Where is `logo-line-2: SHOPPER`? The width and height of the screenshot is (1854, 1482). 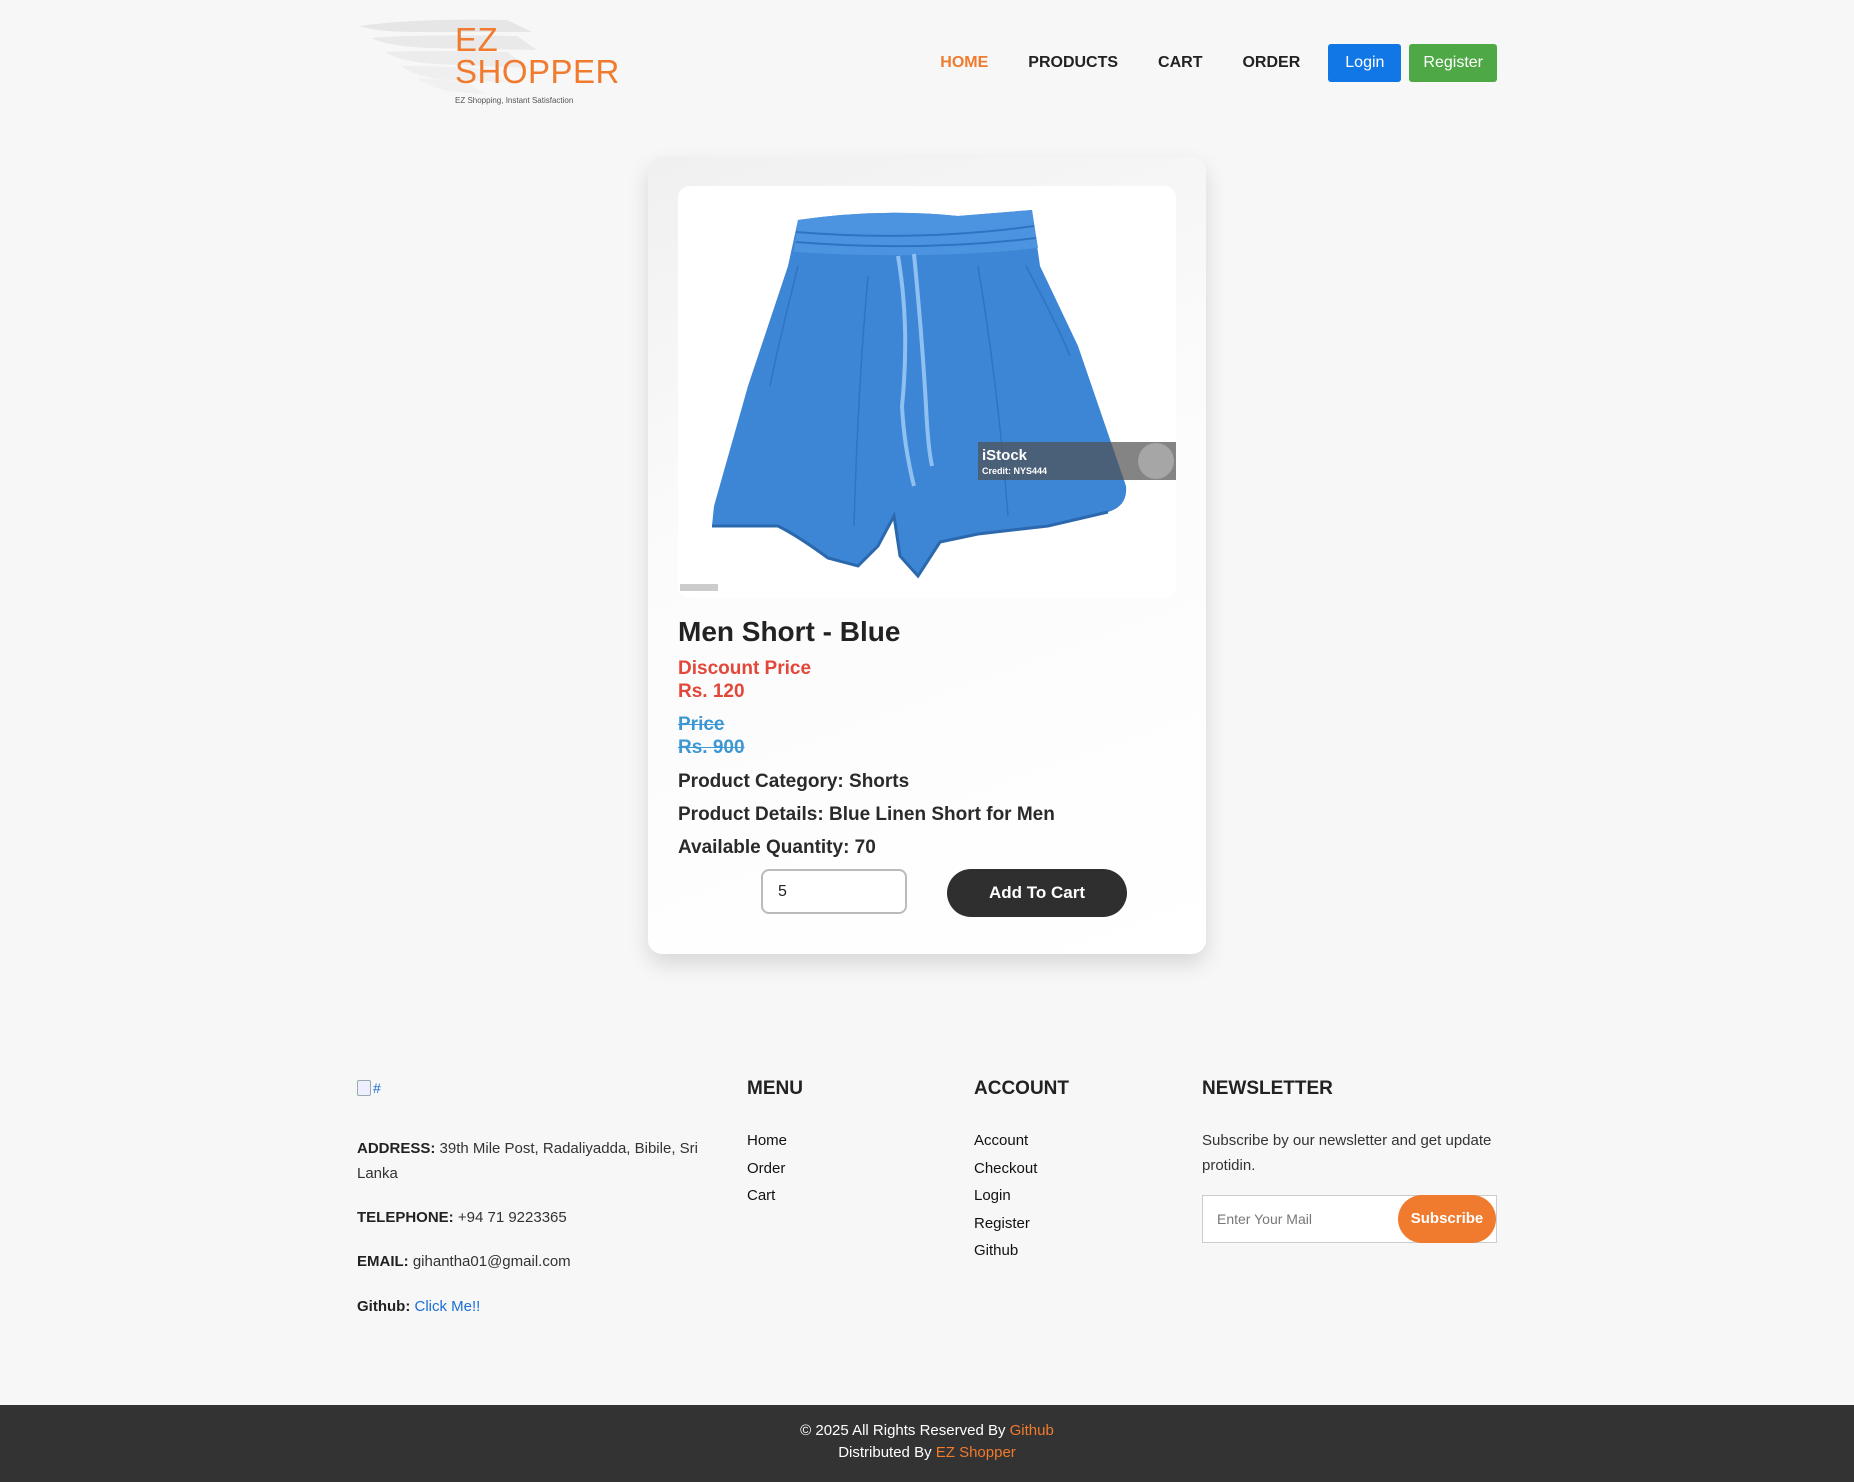
logo-line-2: SHOPPER is located at coordinates (537, 71).